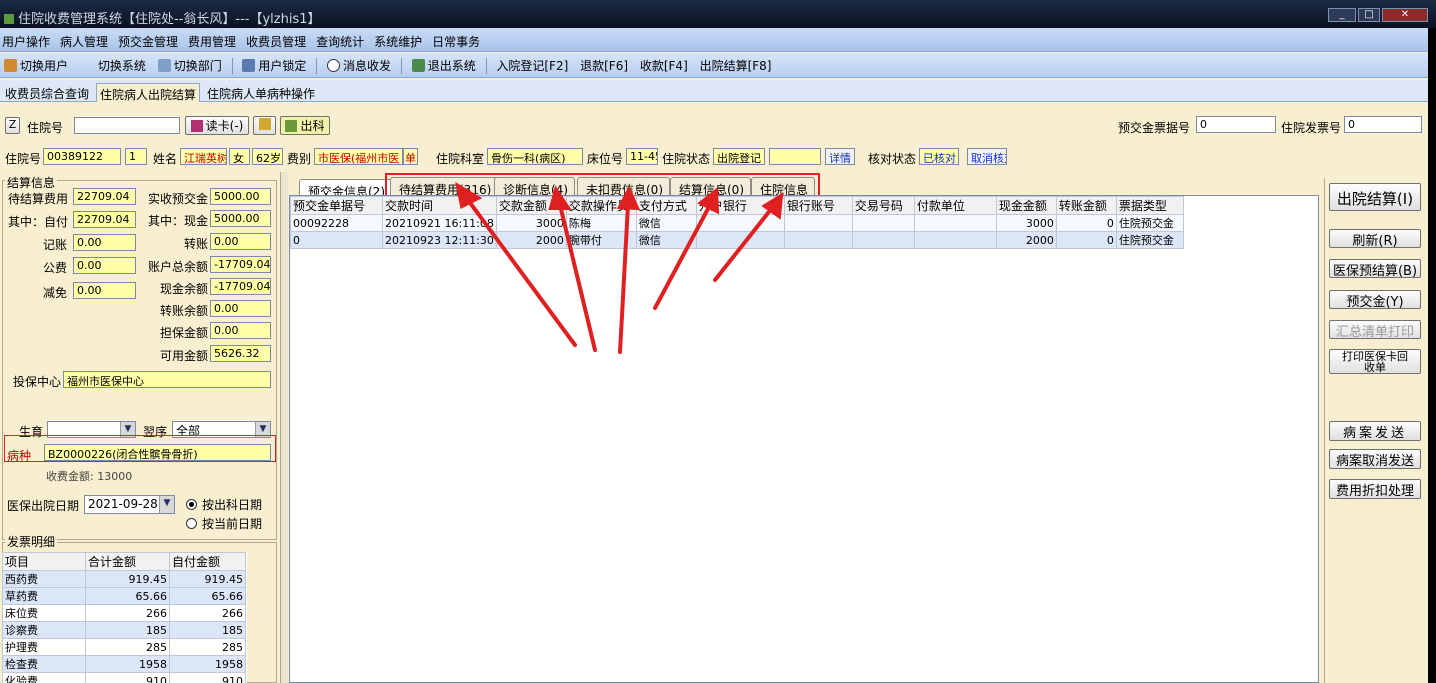  Describe the element at coordinates (1375, 431) in the screenshot. I see `case-send-button: 病案发送` at that location.